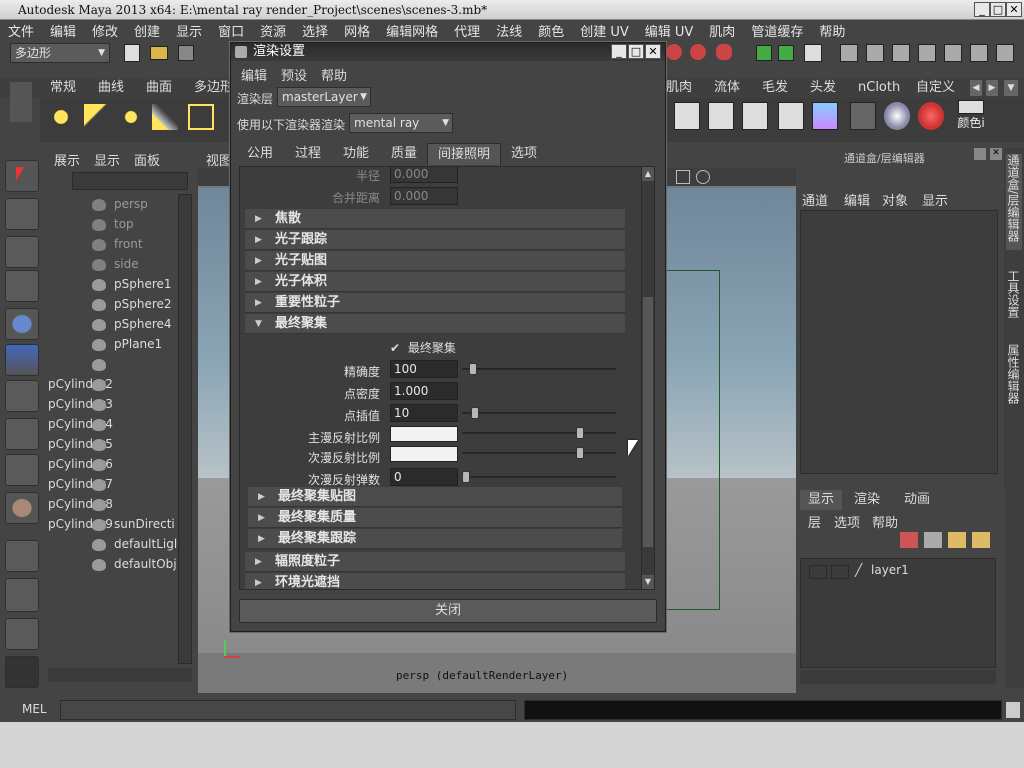  Describe the element at coordinates (22, 634) in the screenshot. I see `outliner-layout-icon` at that location.